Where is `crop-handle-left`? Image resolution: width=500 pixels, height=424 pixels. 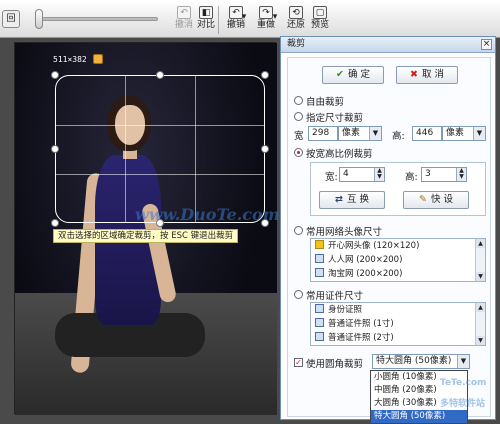 crop-handle-left is located at coordinates (55, 149).